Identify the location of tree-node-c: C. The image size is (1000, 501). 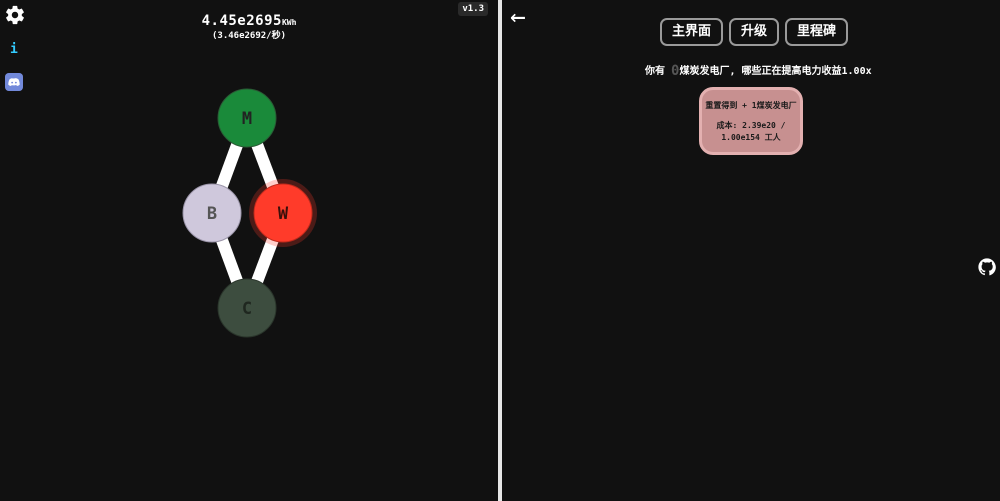
(247, 308).